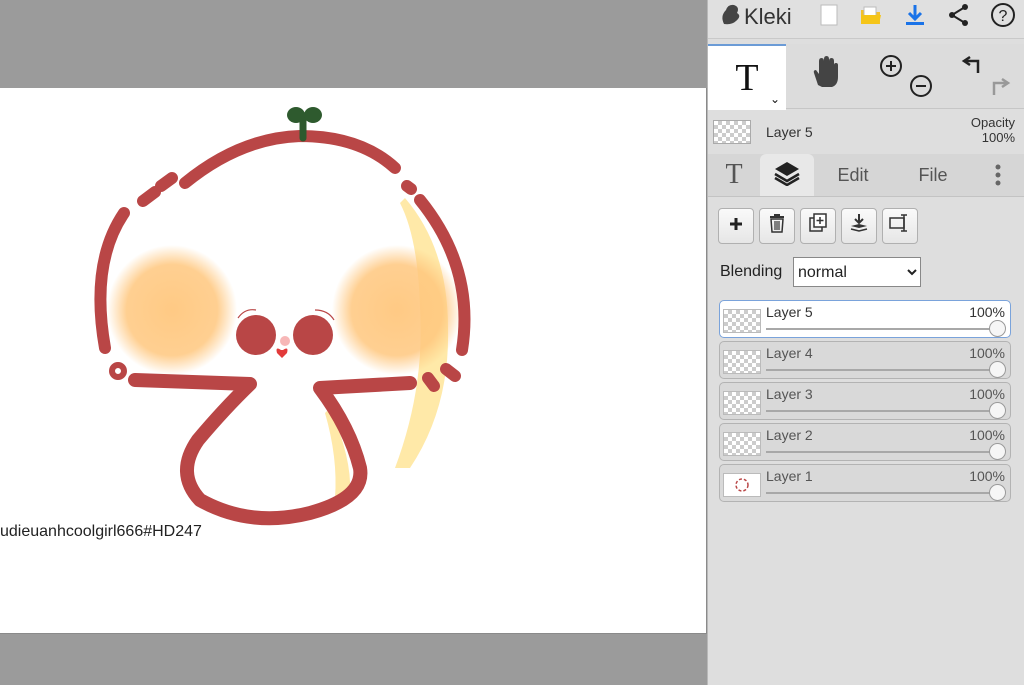 This screenshot has height=685, width=1024. I want to click on hand-tool-button, so click(826, 76).